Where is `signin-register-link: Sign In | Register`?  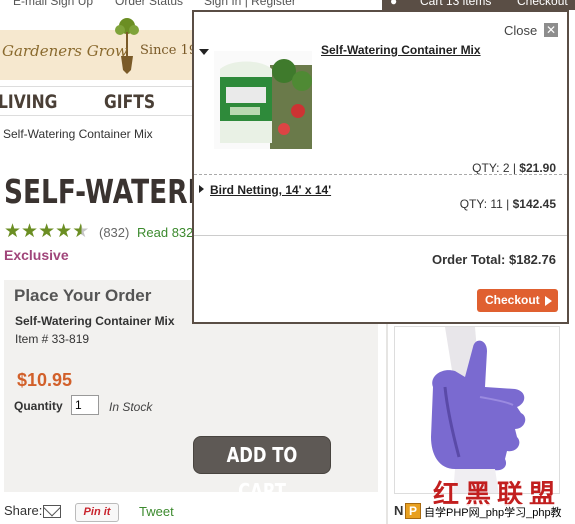 signin-register-link: Sign In | Register is located at coordinates (250, 4).